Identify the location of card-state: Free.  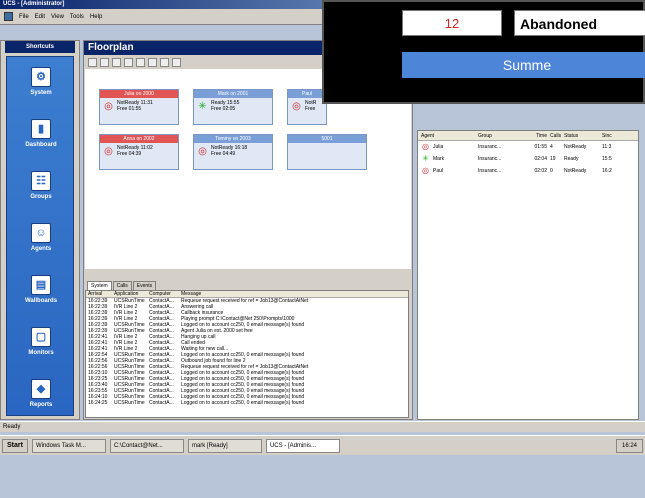
(310, 109).